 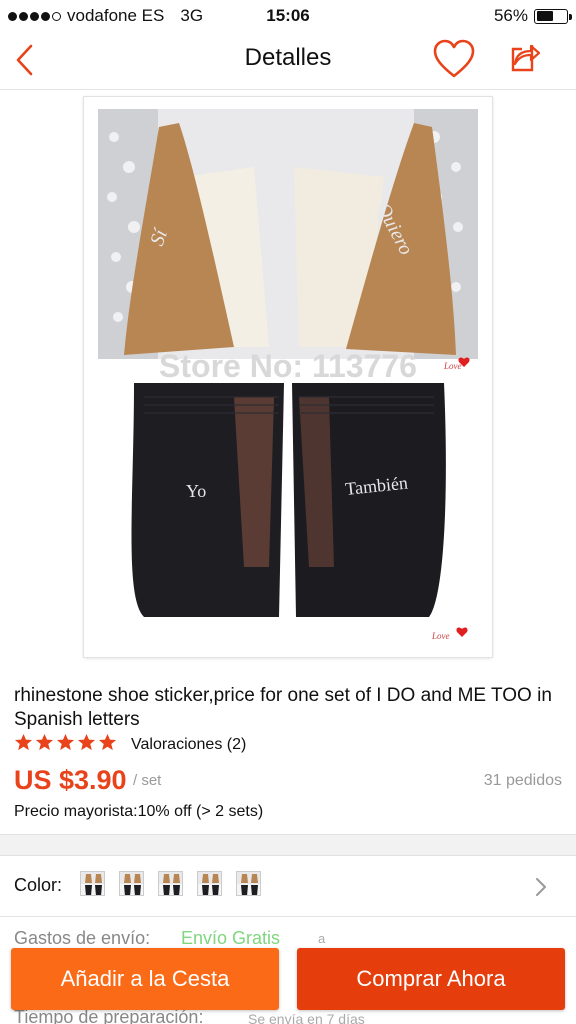 What do you see at coordinates (553, 16) in the screenshot?
I see `battery-icon` at bounding box center [553, 16].